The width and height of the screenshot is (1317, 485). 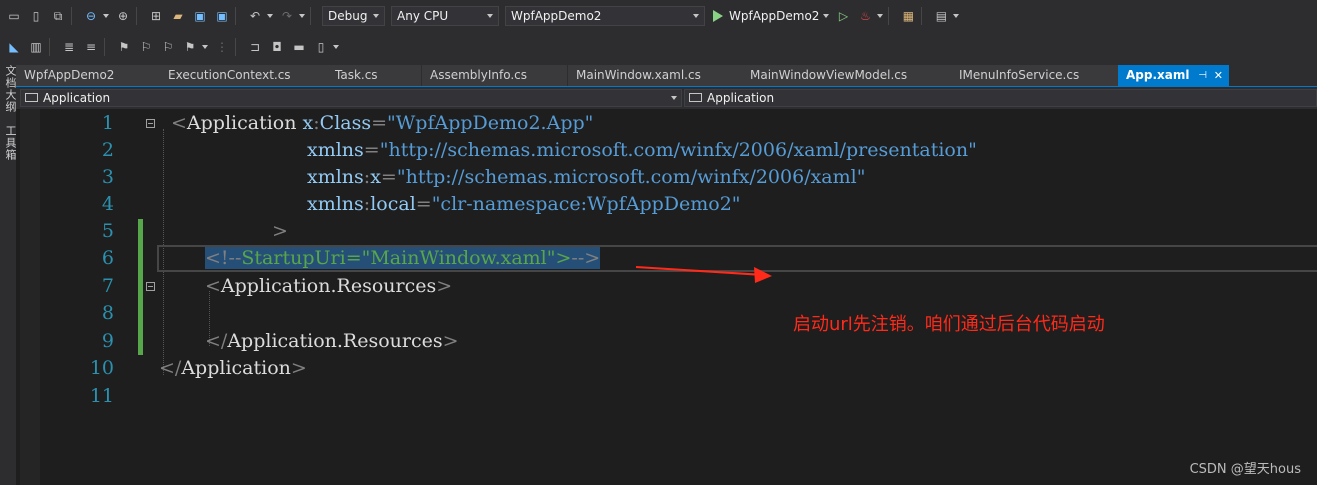 I want to click on member-dropdown: Application, so click(x=1000, y=98).